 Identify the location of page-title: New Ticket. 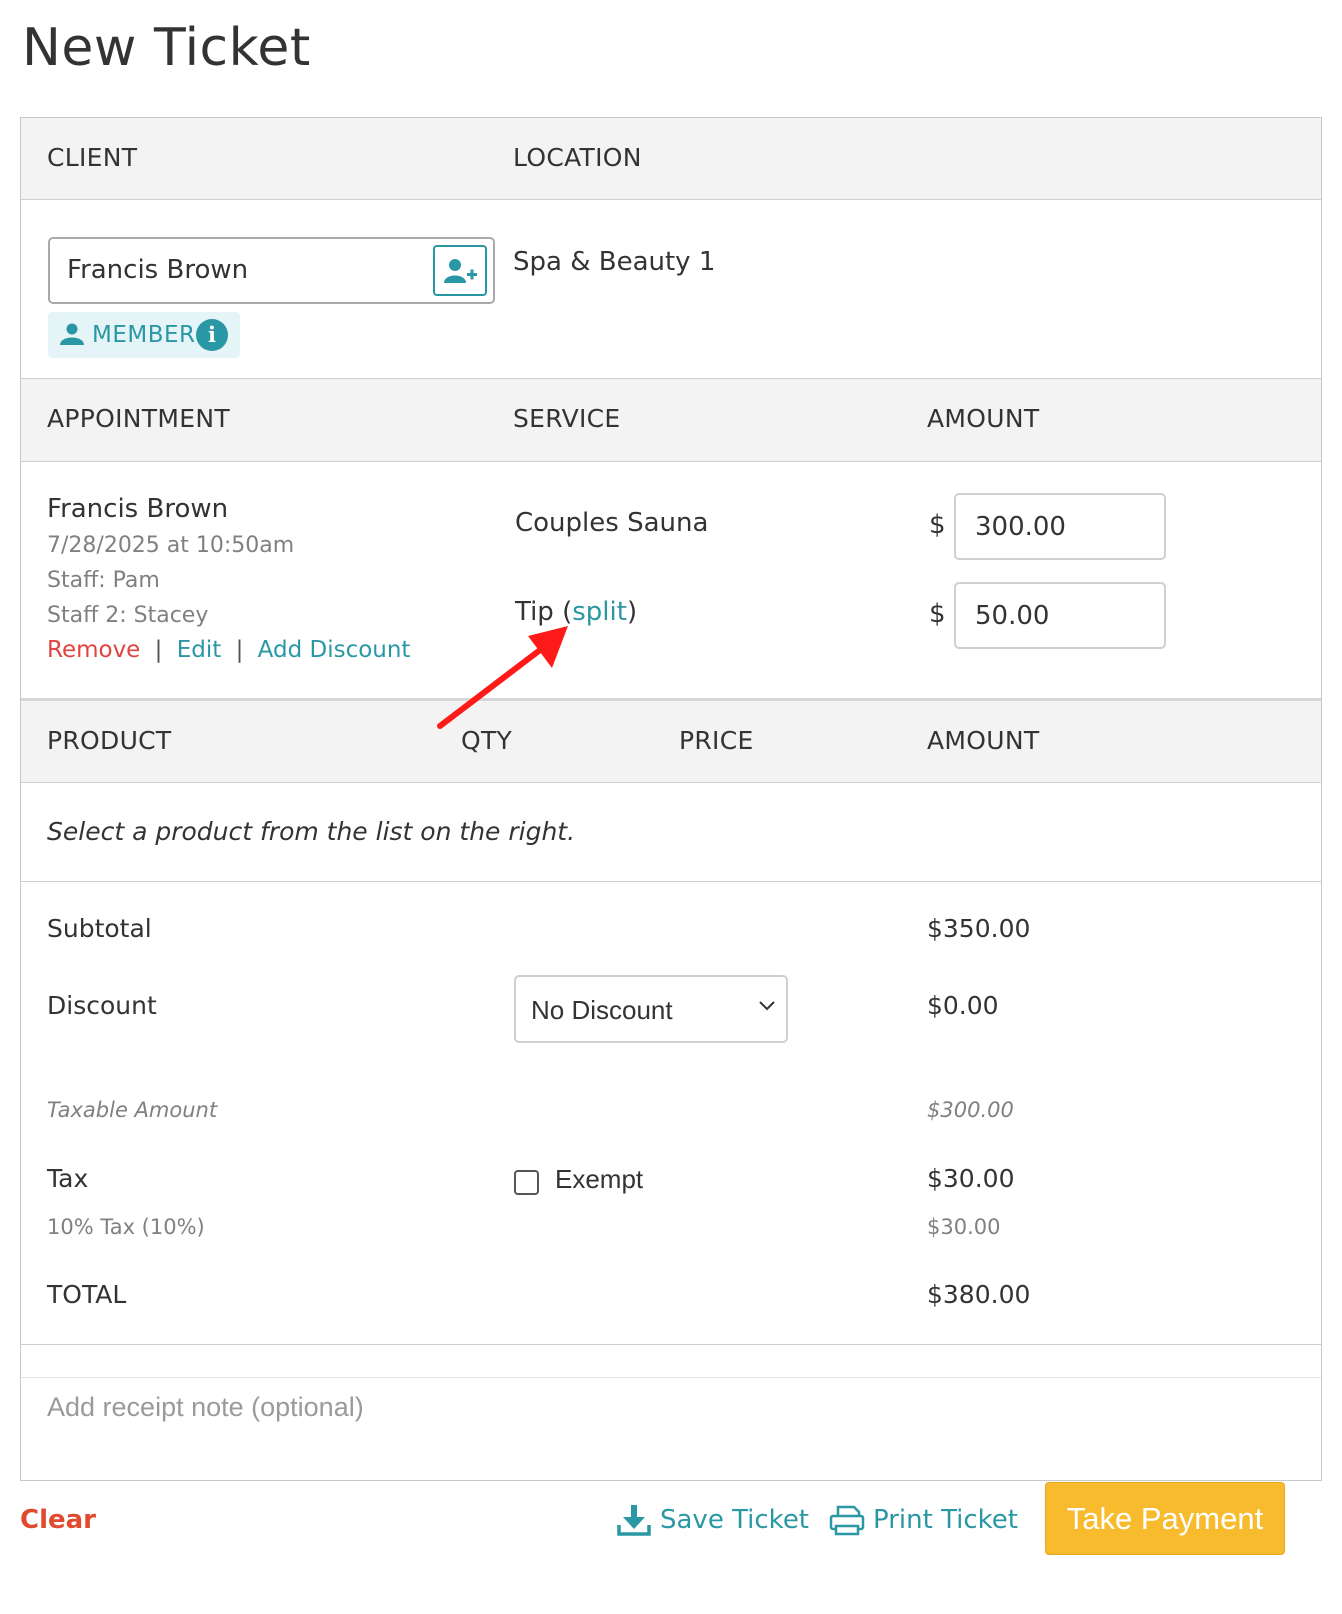
(166, 48).